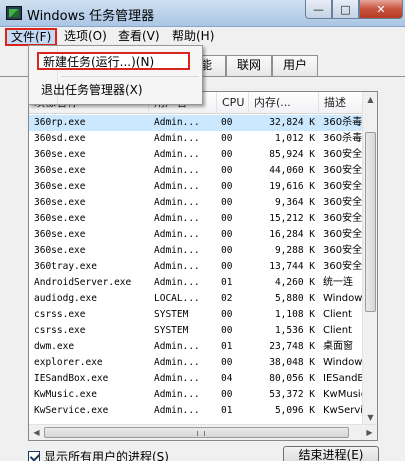  Describe the element at coordinates (343, 410) in the screenshot. I see `description-cell: KwServi` at that location.